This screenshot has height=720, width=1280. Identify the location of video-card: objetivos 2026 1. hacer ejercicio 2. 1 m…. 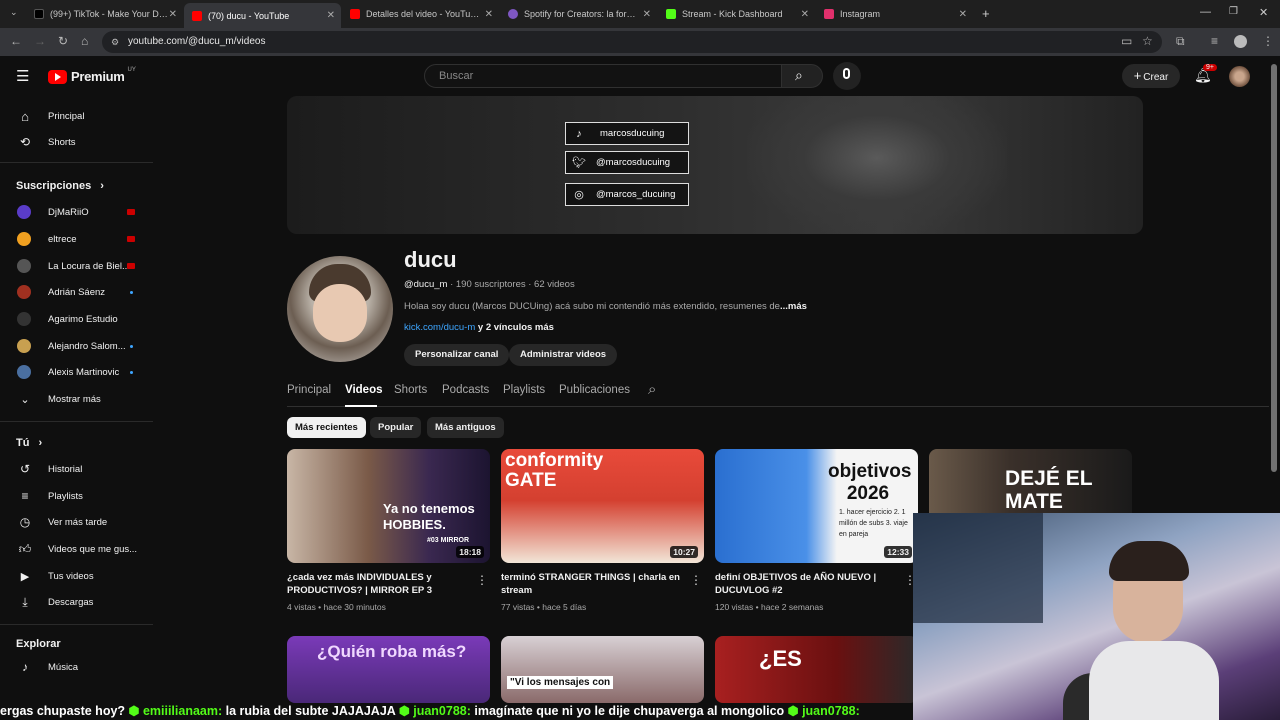
(816, 530).